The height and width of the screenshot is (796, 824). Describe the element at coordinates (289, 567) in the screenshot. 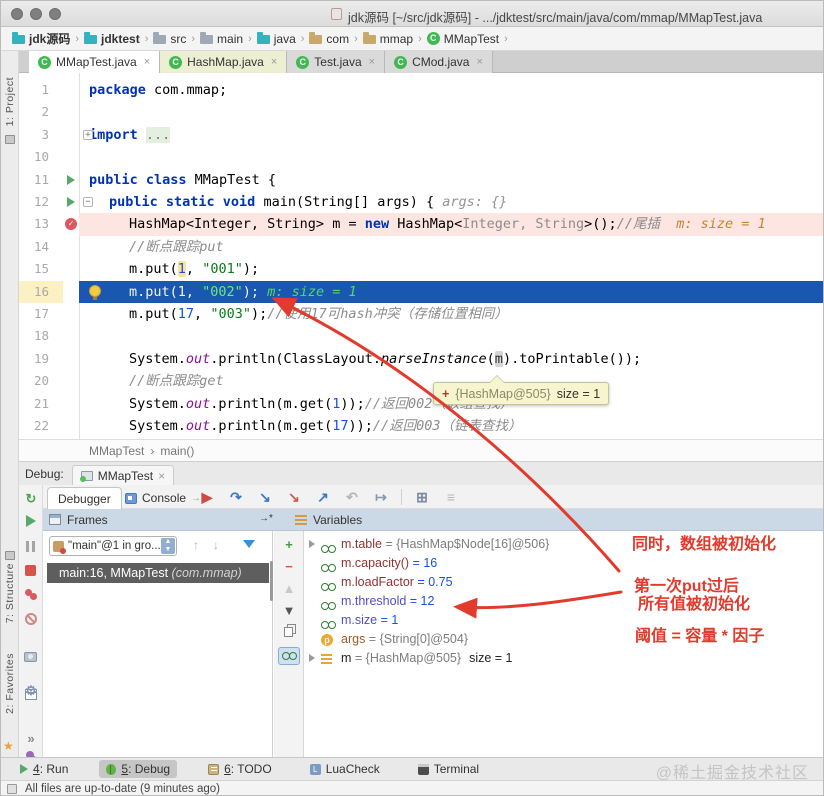

I see `remove-watch-icon: −` at that location.